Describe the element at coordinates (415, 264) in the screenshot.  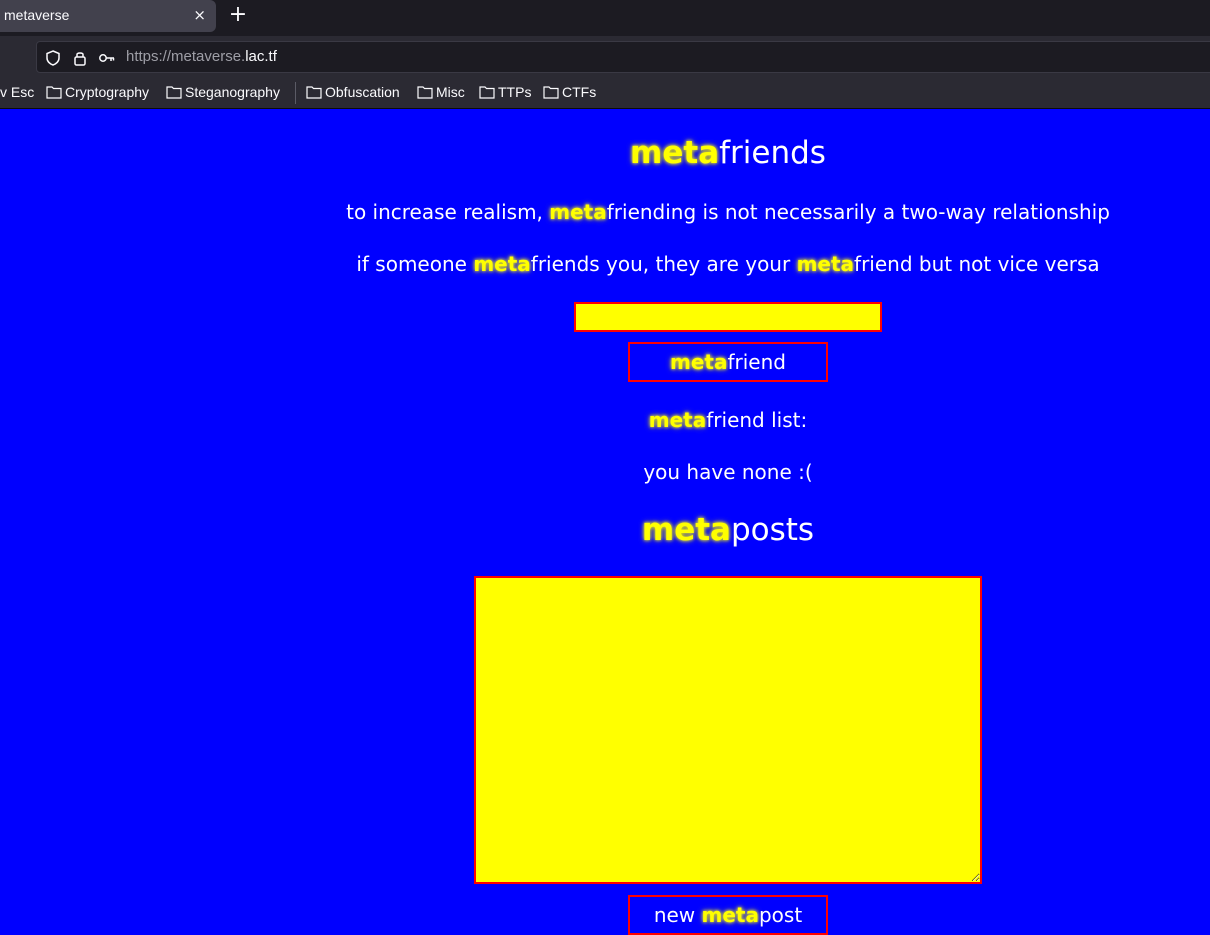
I see `rule-prefix: if someone` at that location.